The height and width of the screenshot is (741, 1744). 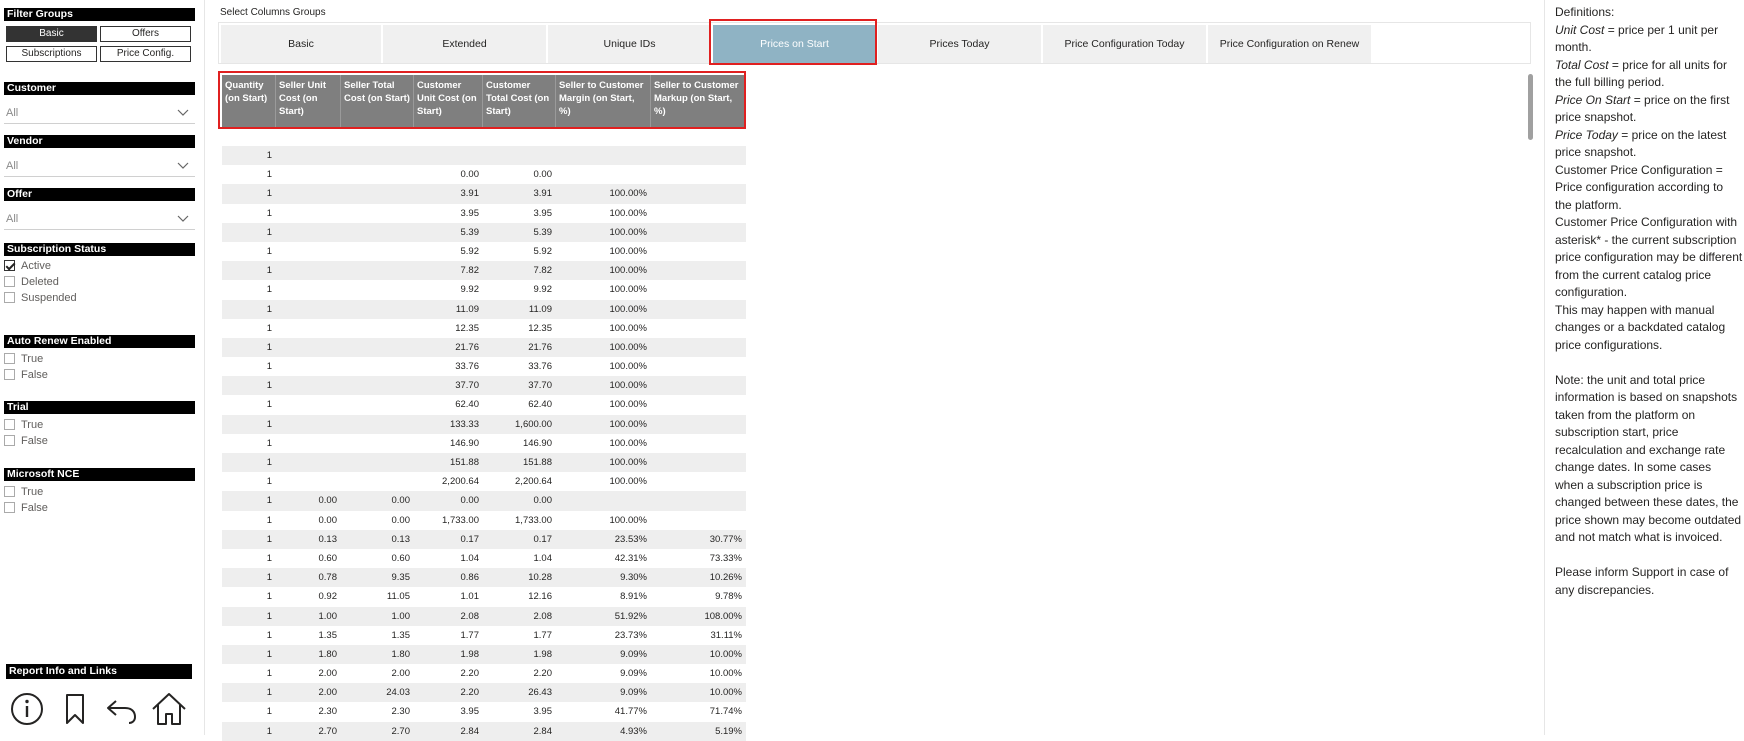 What do you see at coordinates (484, 366) in the screenshot?
I see `table-row: 1 33.76 33.76 100.00%` at bounding box center [484, 366].